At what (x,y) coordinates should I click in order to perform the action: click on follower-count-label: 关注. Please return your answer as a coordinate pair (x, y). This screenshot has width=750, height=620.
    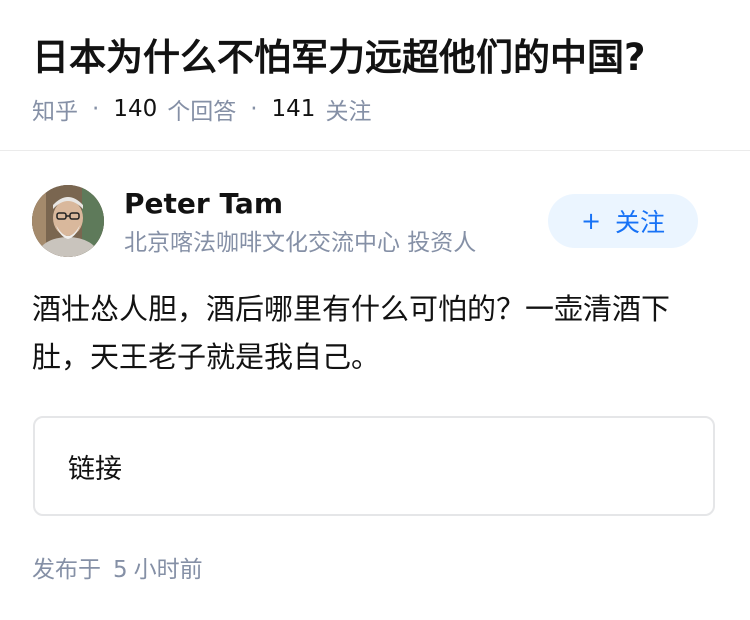
    Looking at the image, I should click on (348, 112).